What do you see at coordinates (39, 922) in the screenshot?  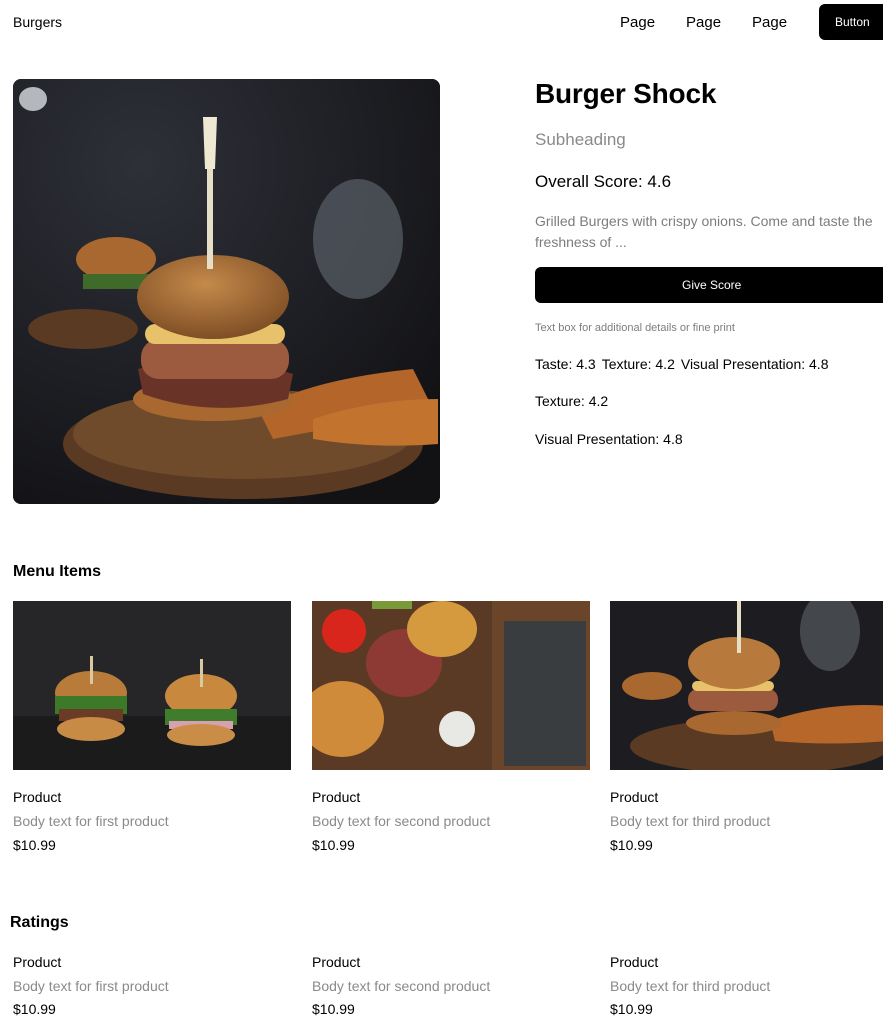 I see `ratings-heading: Ratings` at bounding box center [39, 922].